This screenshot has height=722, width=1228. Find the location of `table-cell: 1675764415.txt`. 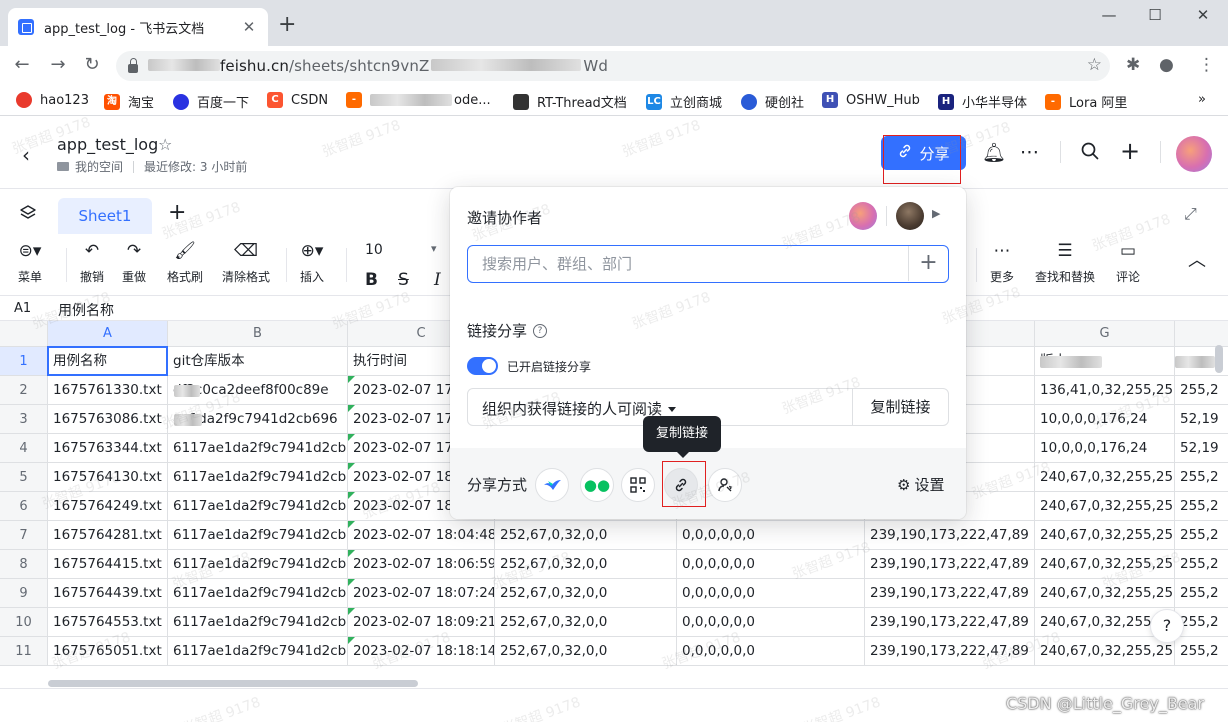

table-cell: 1675764415.txt is located at coordinates (108, 564).